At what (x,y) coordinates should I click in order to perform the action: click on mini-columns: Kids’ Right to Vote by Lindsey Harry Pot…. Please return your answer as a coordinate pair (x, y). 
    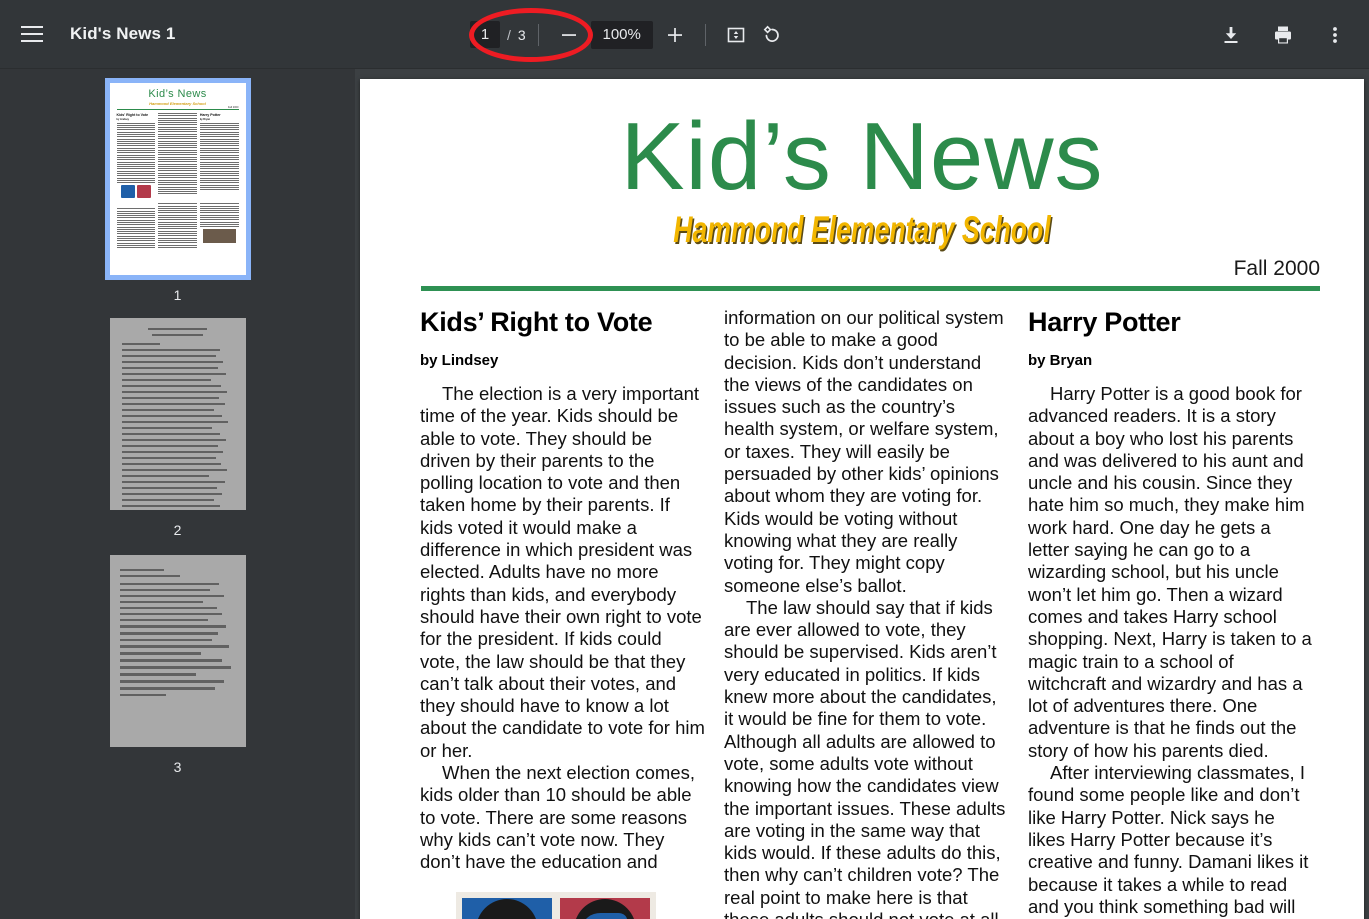
    Looking at the image, I should click on (178, 156).